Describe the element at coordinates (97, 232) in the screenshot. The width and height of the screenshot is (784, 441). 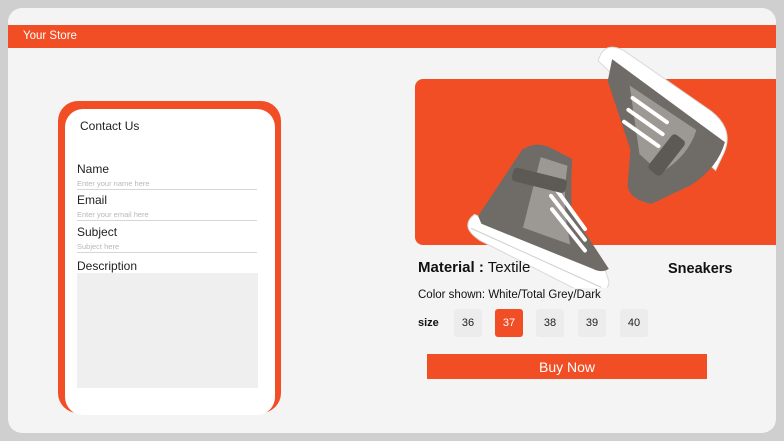
I see `subject-label: Subject` at that location.